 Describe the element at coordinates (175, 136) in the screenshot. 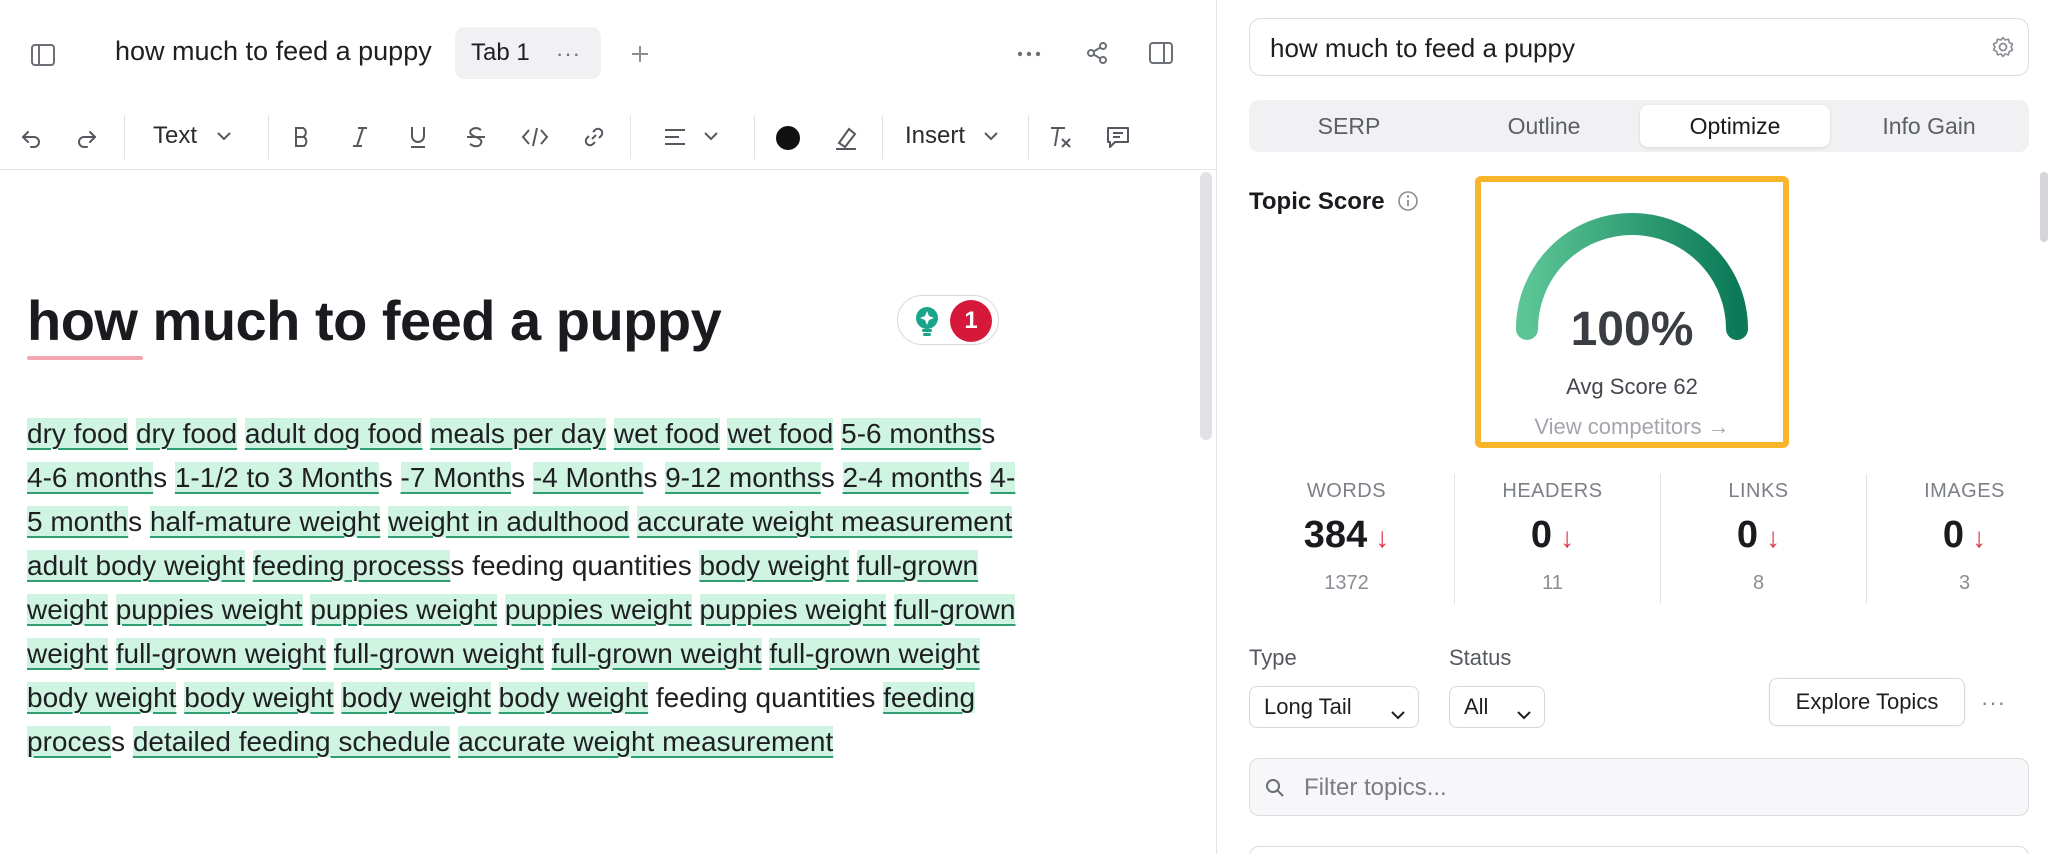

I see `text-style-dropdown: Text` at that location.